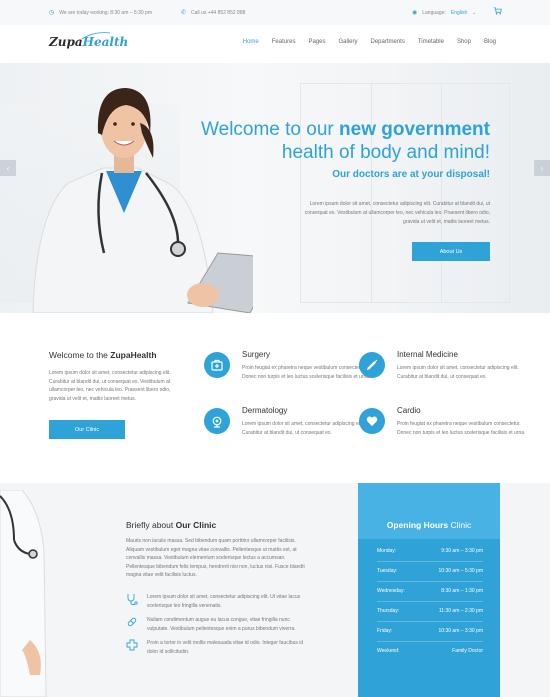 The width and height of the screenshot is (550, 697). What do you see at coordinates (251, 42) in the screenshot?
I see `nav-home: Home` at bounding box center [251, 42].